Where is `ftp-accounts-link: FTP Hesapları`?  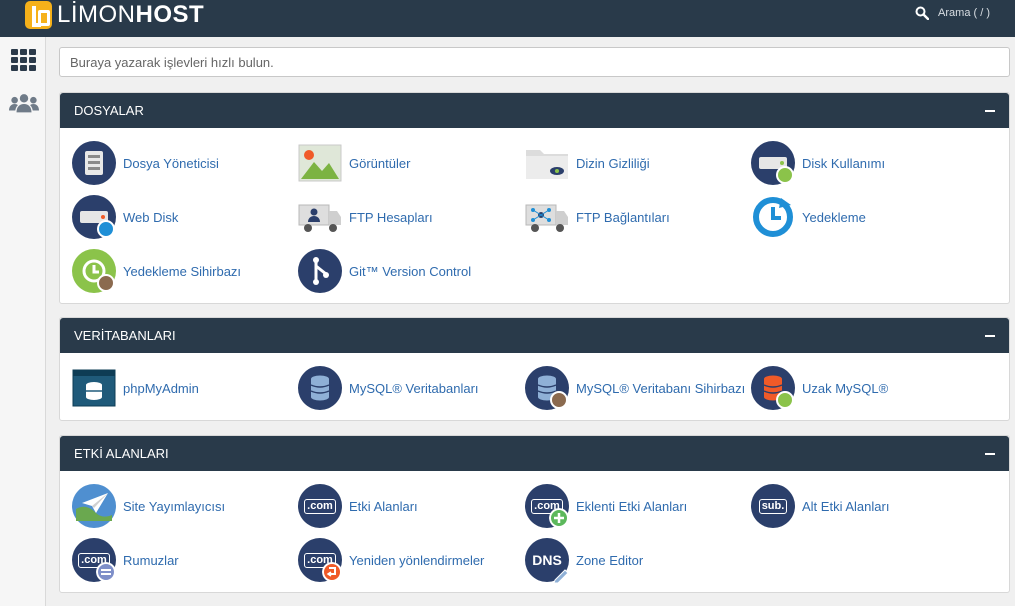 ftp-accounts-link: FTP Hesapları is located at coordinates (411, 217).